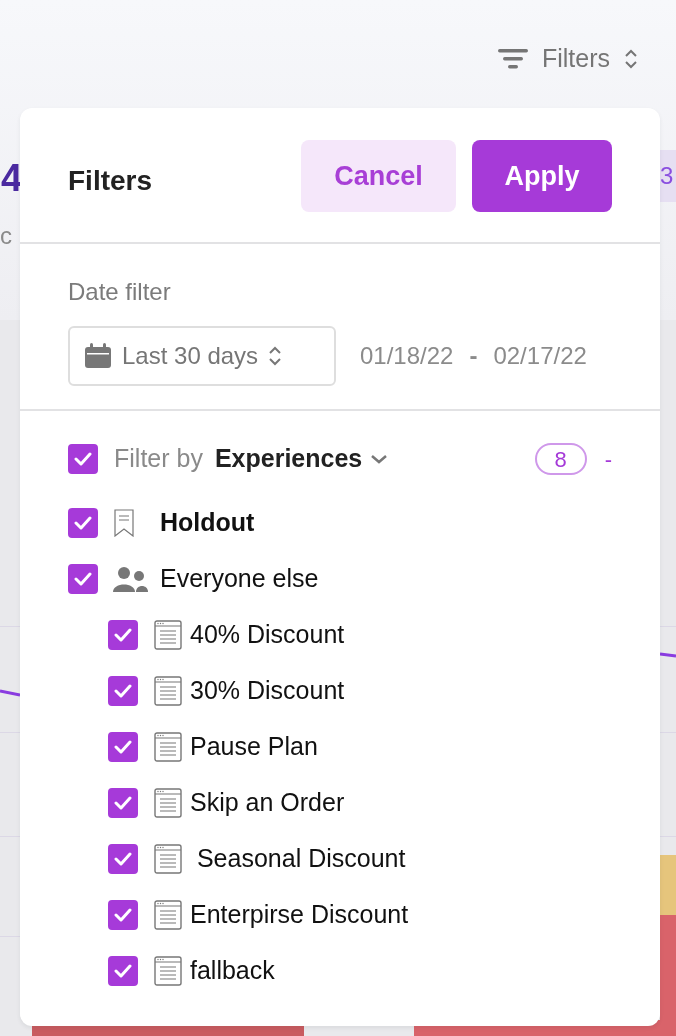  Describe the element at coordinates (130, 579) in the screenshot. I see `people-icon` at that location.